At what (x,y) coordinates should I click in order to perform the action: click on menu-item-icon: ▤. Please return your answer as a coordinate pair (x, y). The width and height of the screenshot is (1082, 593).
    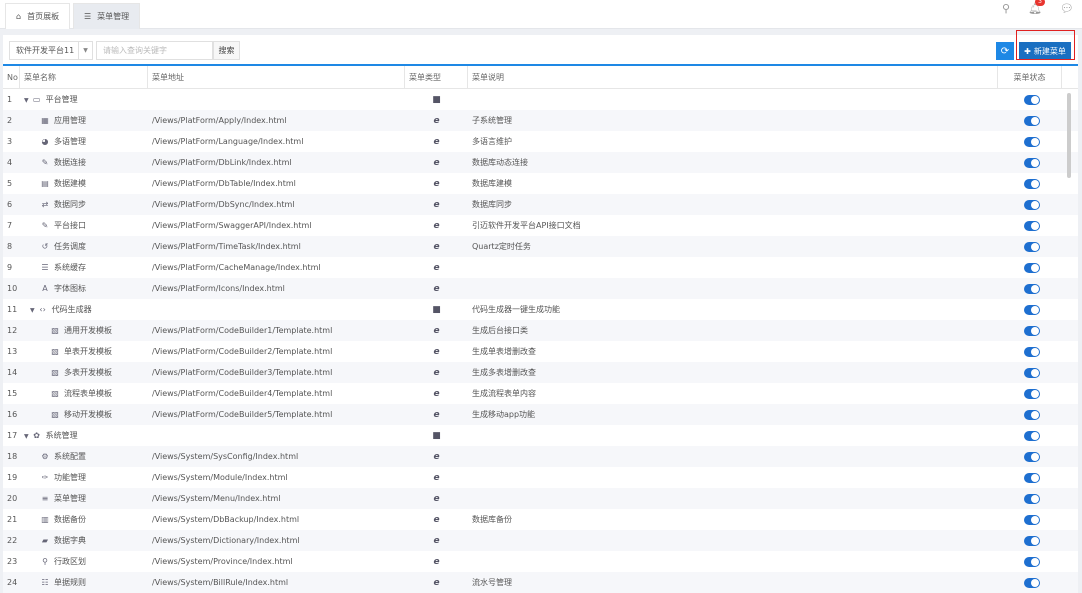
    Looking at the image, I should click on (45, 183).